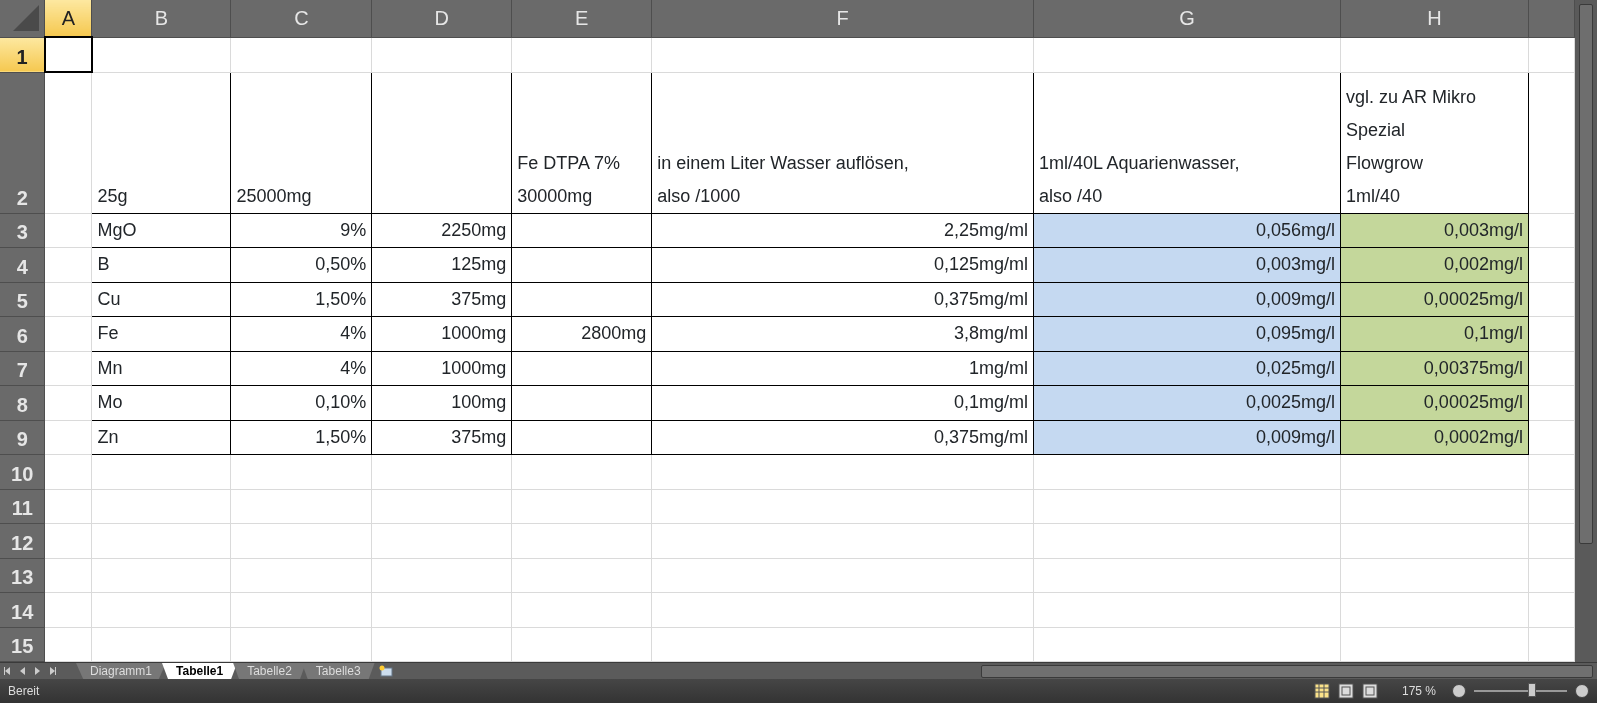  I want to click on status-text: Bereit, so click(24, 691).